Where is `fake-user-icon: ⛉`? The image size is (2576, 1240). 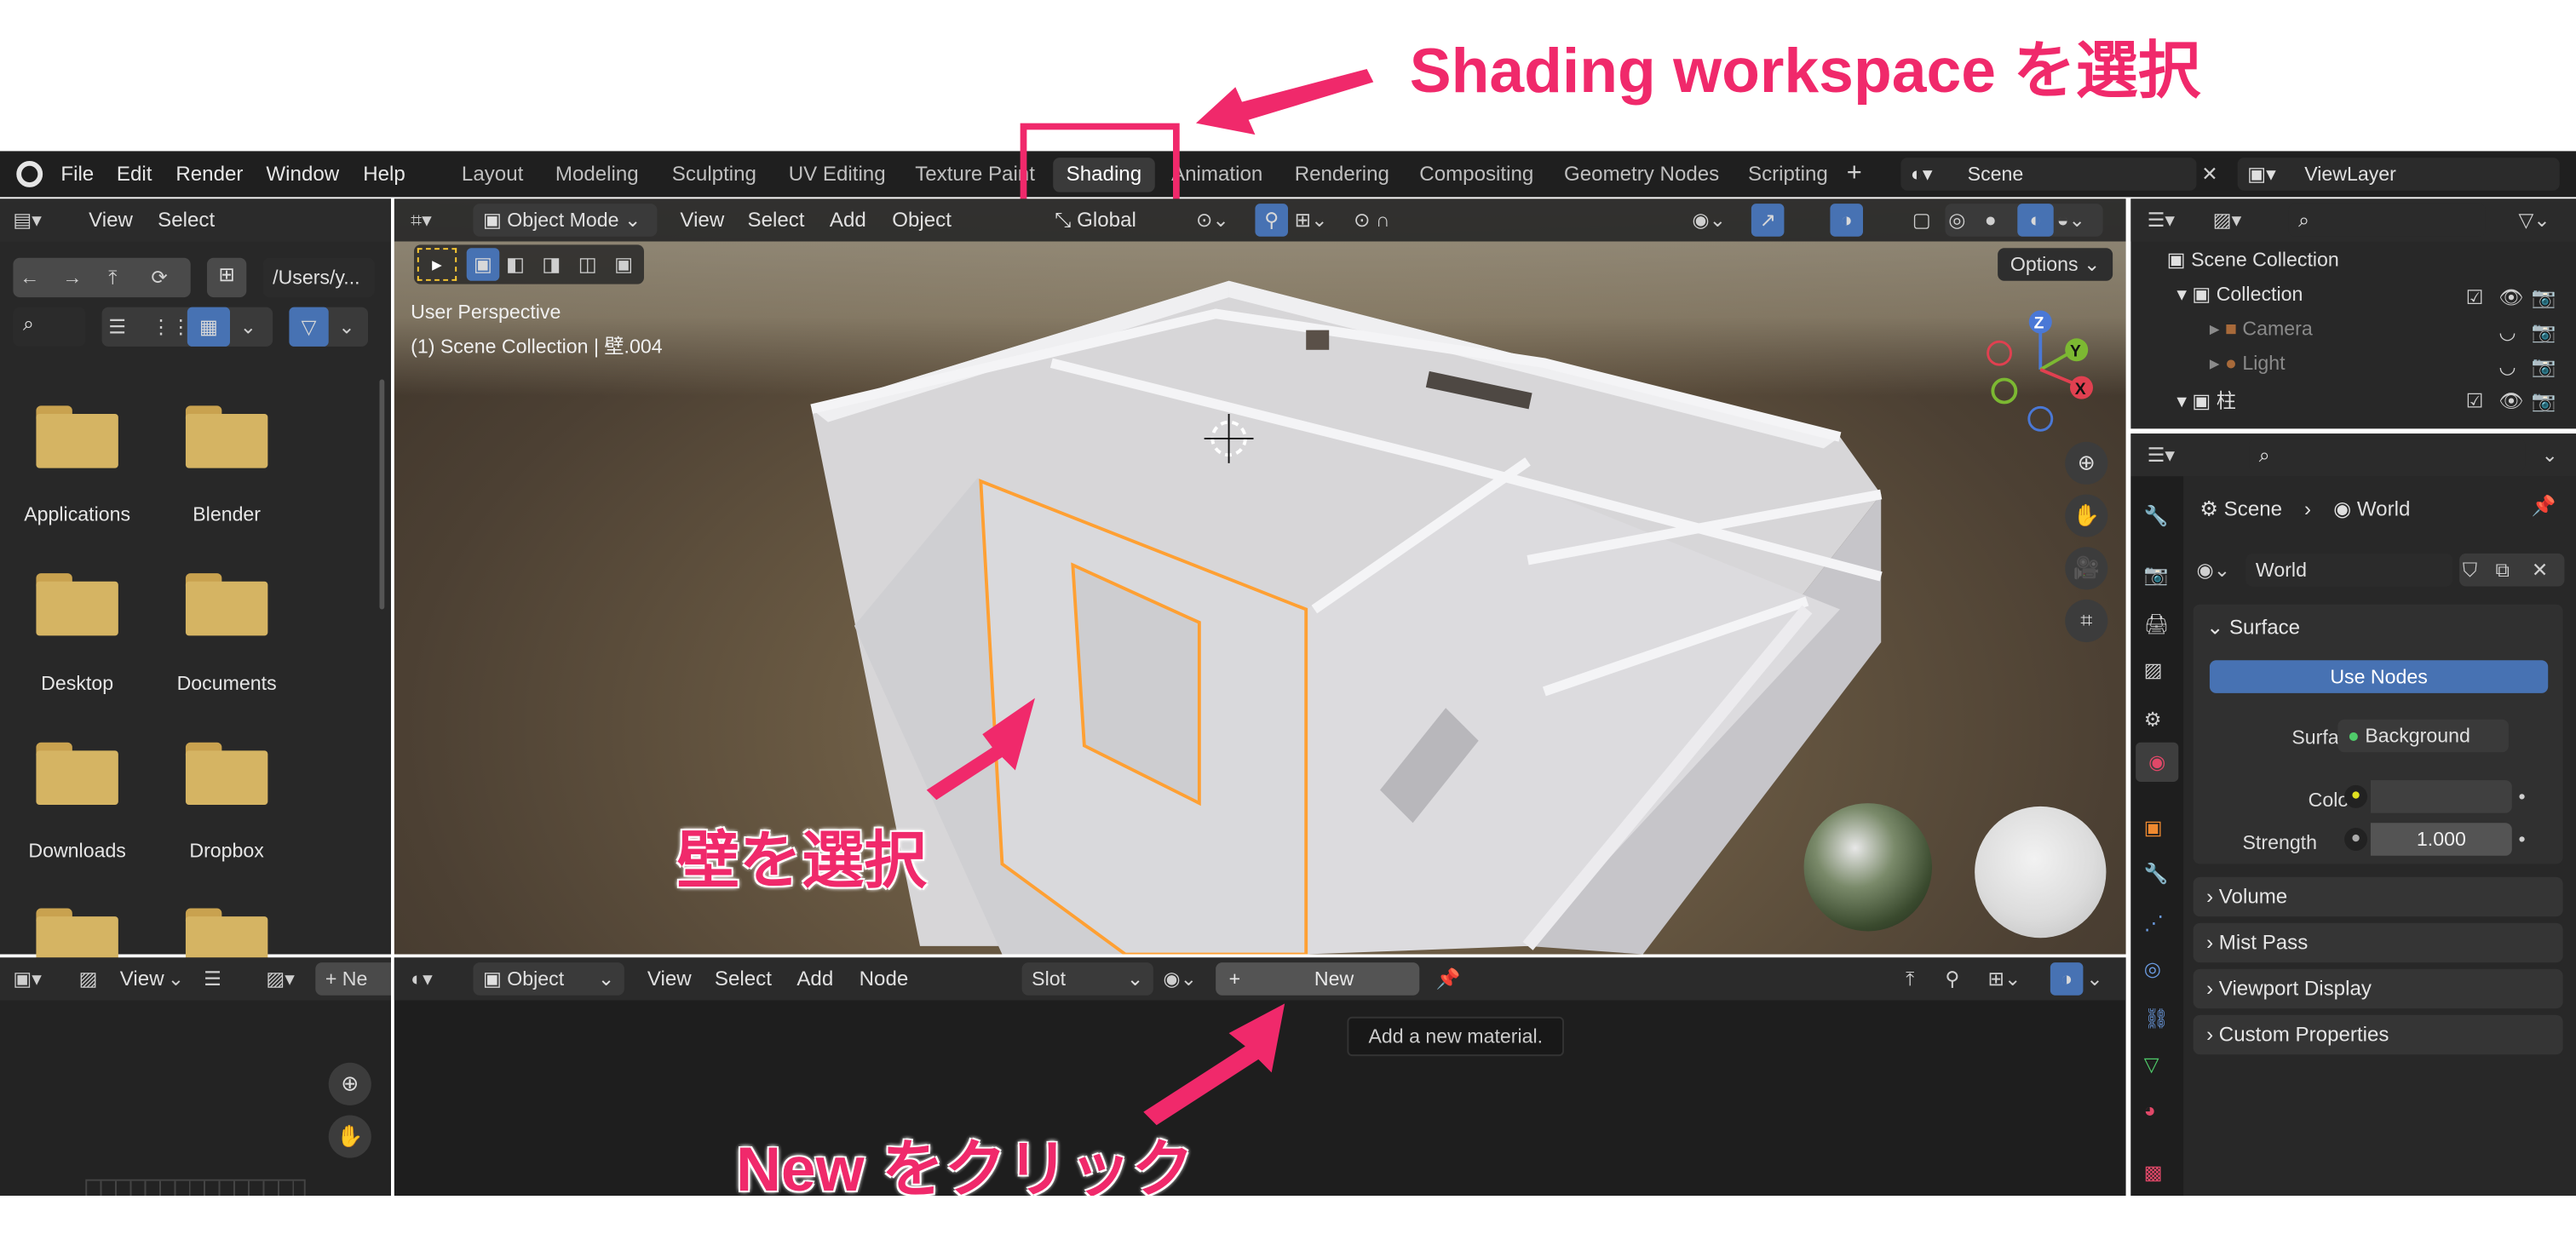
fake-user-icon: ⛉ is located at coordinates (2470, 570).